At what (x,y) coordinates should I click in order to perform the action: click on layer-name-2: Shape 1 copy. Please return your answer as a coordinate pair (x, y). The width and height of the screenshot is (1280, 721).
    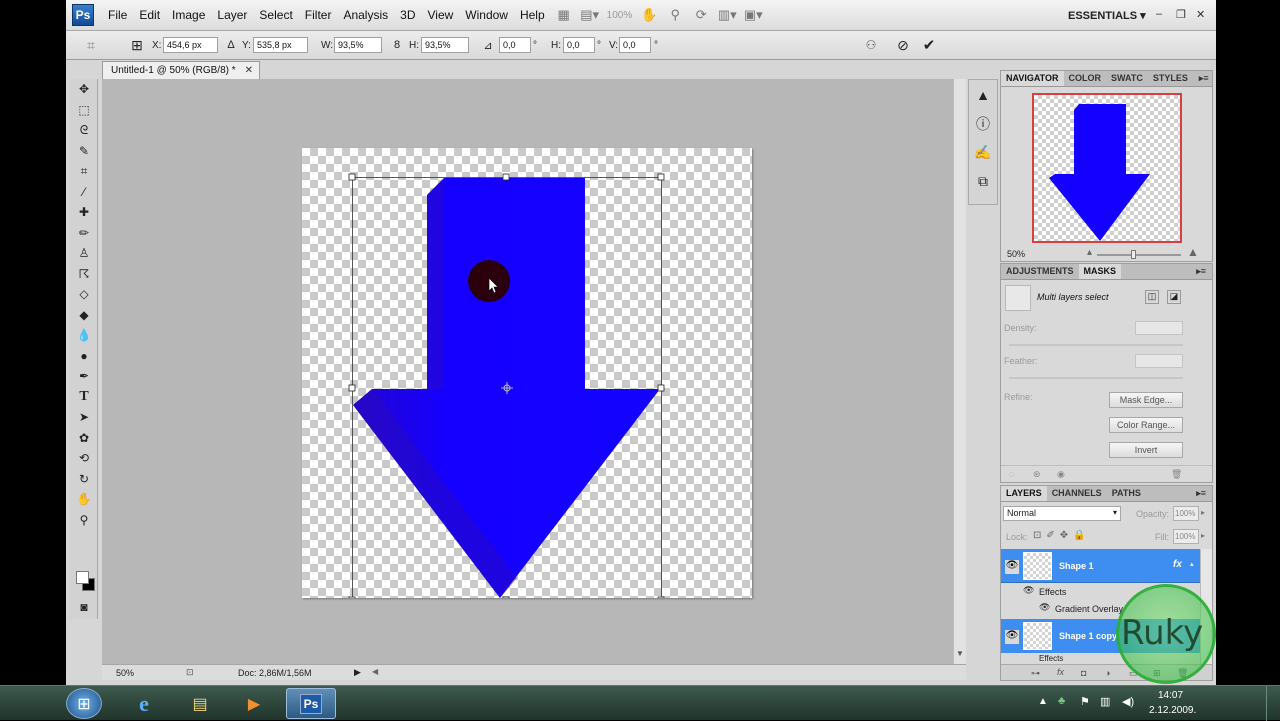
    Looking at the image, I should click on (1088, 636).